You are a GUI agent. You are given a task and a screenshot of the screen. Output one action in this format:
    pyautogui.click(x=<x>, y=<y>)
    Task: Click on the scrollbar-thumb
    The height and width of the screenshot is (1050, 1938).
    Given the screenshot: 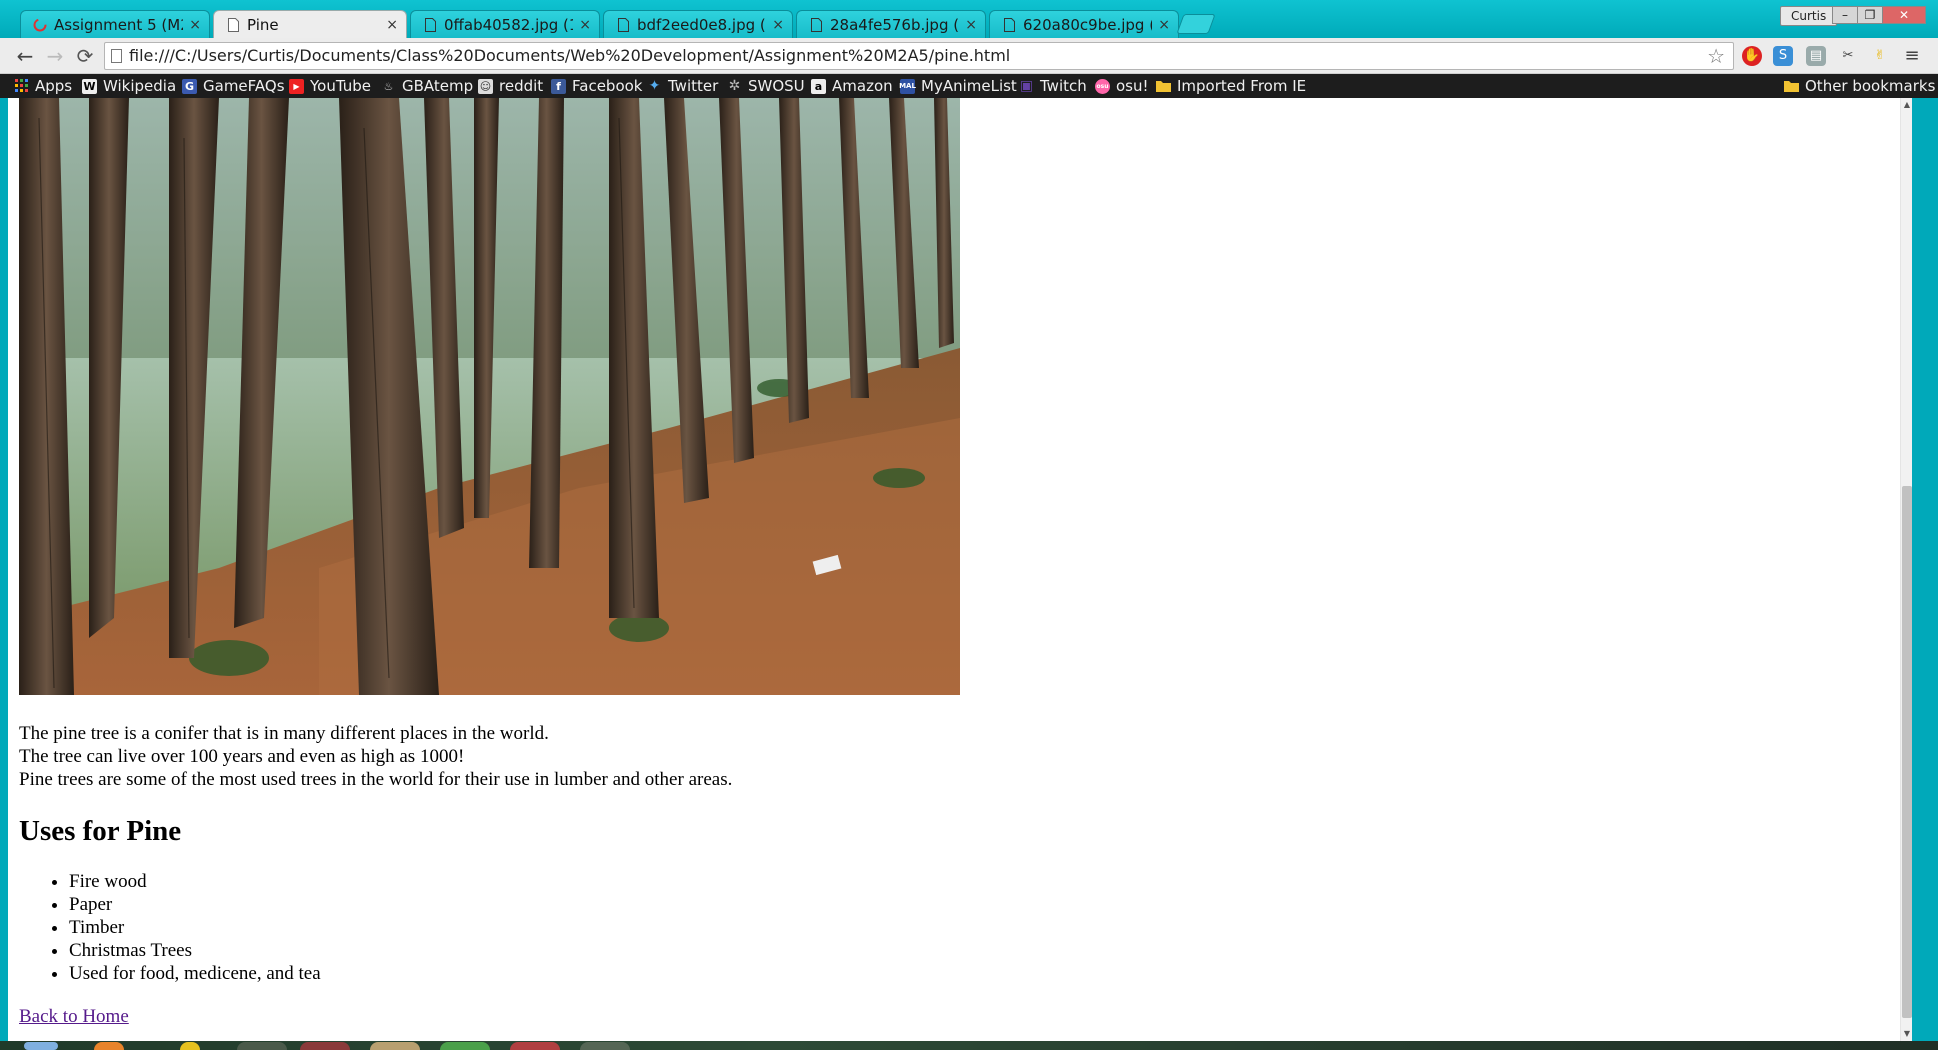 What is the action you would take?
    pyautogui.click(x=1907, y=752)
    